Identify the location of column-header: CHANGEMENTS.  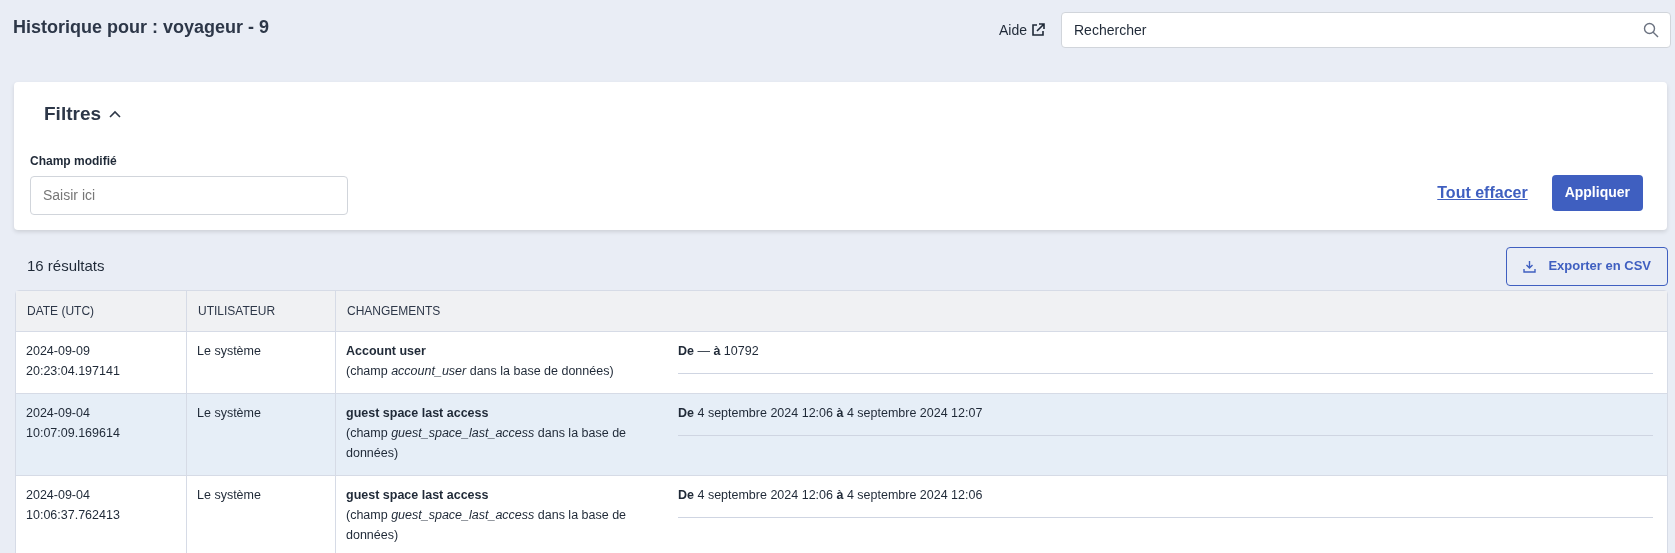
(394, 311).